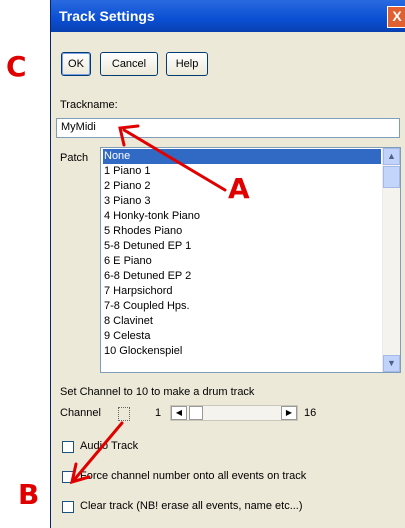  What do you see at coordinates (29, 494) in the screenshot?
I see `annotation-b: B` at bounding box center [29, 494].